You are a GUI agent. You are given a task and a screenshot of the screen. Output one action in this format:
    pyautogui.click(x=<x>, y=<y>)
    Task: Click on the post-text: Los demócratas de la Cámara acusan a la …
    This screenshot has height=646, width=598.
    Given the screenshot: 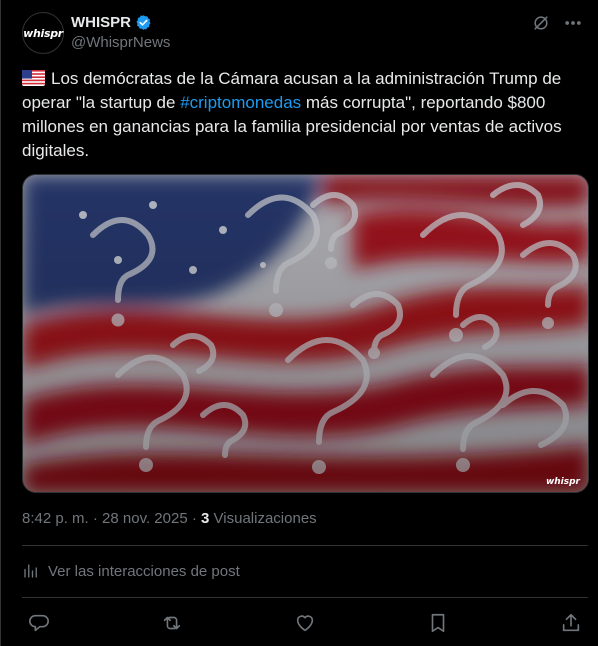 What is the action you would take?
    pyautogui.click(x=300, y=115)
    